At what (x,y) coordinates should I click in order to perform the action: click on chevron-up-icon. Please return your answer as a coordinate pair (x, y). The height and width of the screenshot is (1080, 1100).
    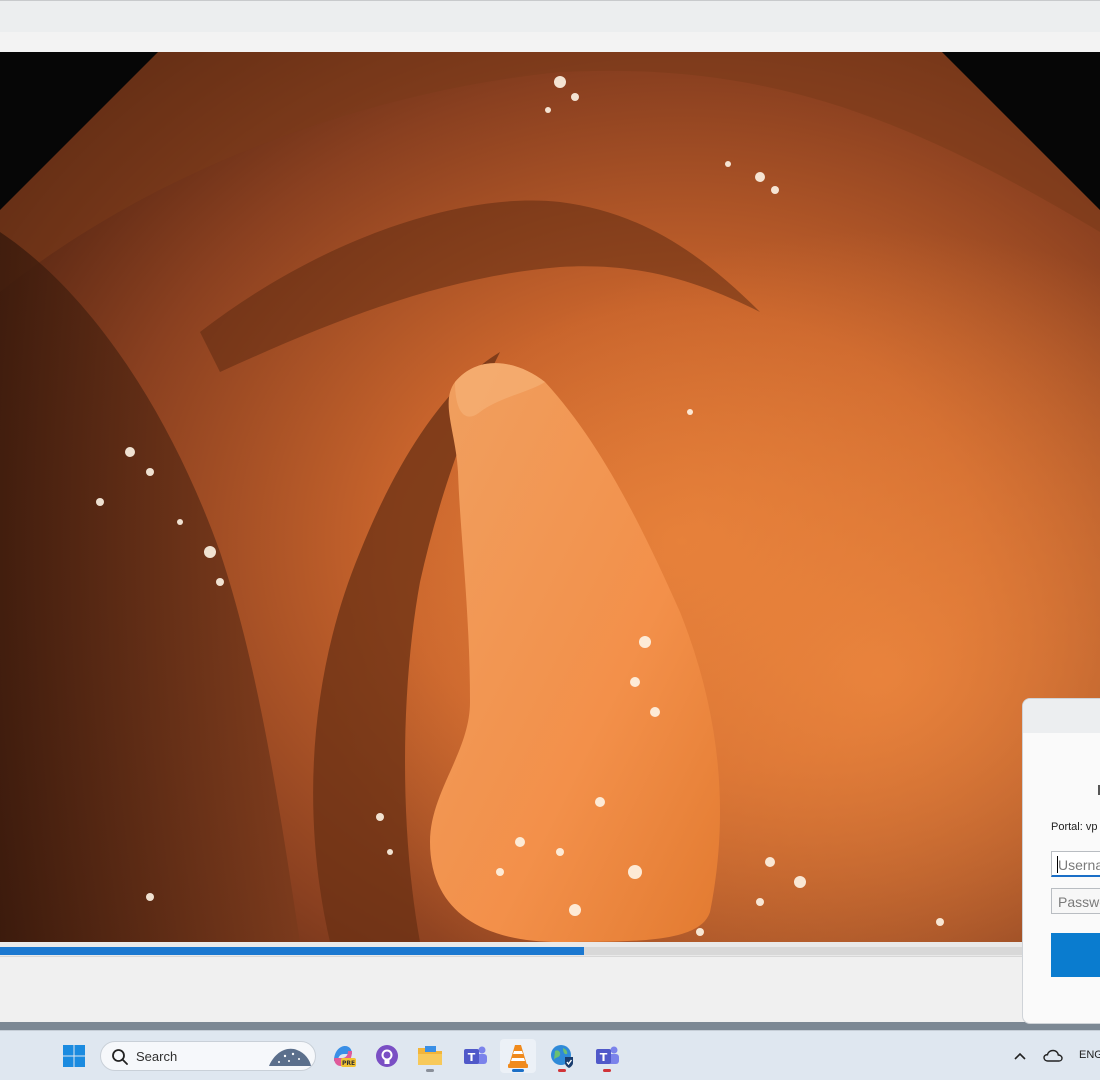
    Looking at the image, I should click on (1020, 1056).